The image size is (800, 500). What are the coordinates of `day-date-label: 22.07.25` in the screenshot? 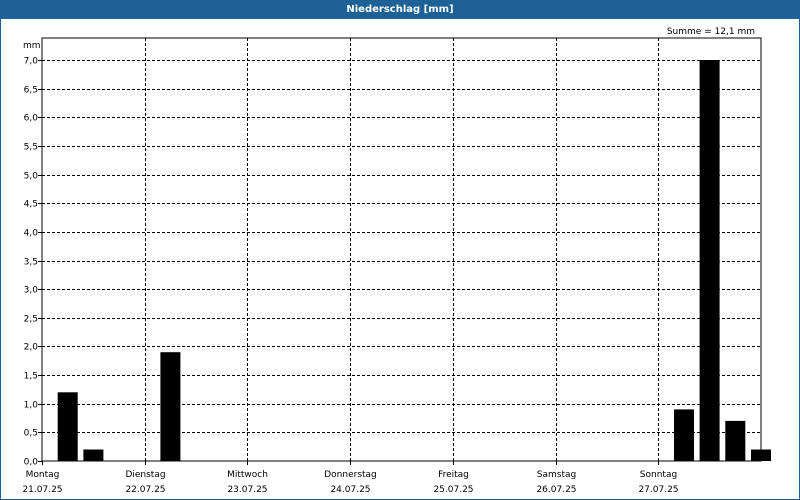 It's located at (145, 490).